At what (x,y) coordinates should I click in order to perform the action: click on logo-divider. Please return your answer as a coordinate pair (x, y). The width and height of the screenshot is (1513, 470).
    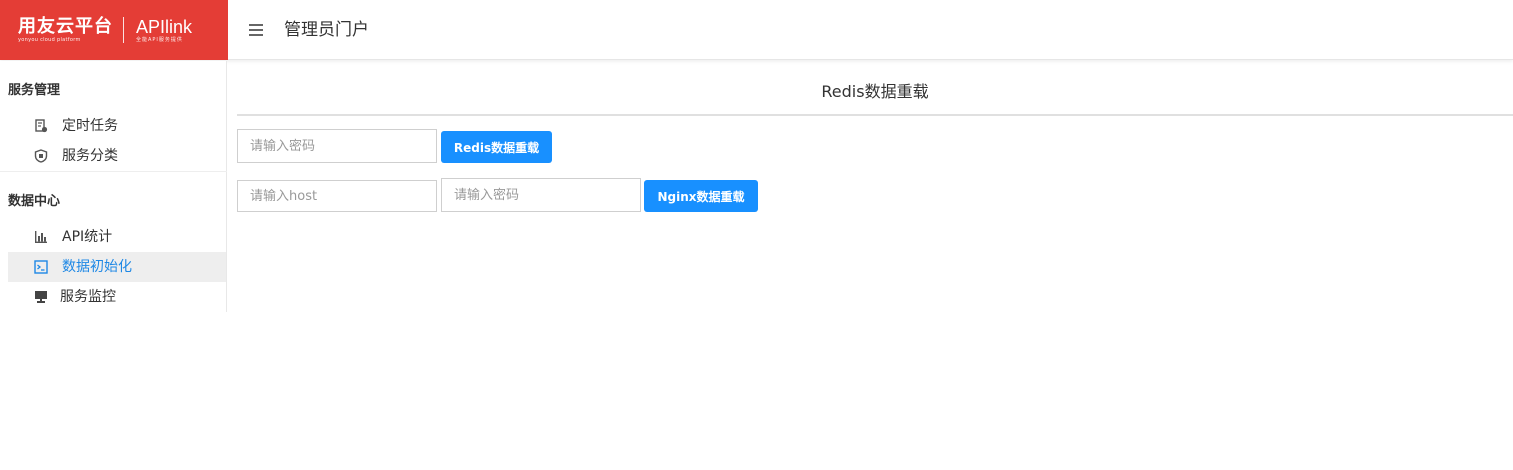
    Looking at the image, I should click on (123, 30).